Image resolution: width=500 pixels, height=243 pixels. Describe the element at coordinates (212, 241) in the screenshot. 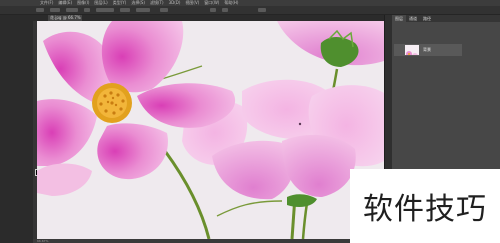

I see `status-bar: 66.67%` at that location.